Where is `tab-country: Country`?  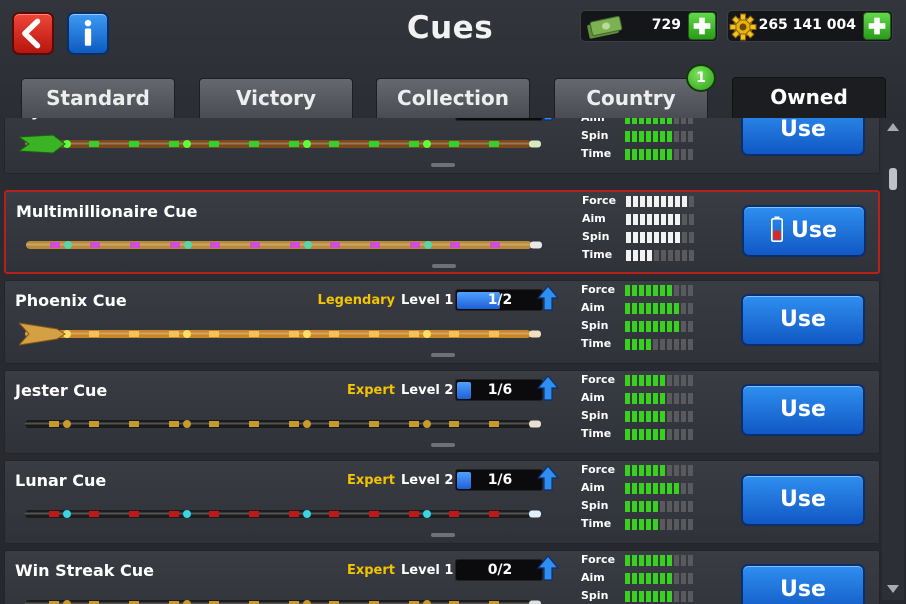 tab-country: Country is located at coordinates (631, 98).